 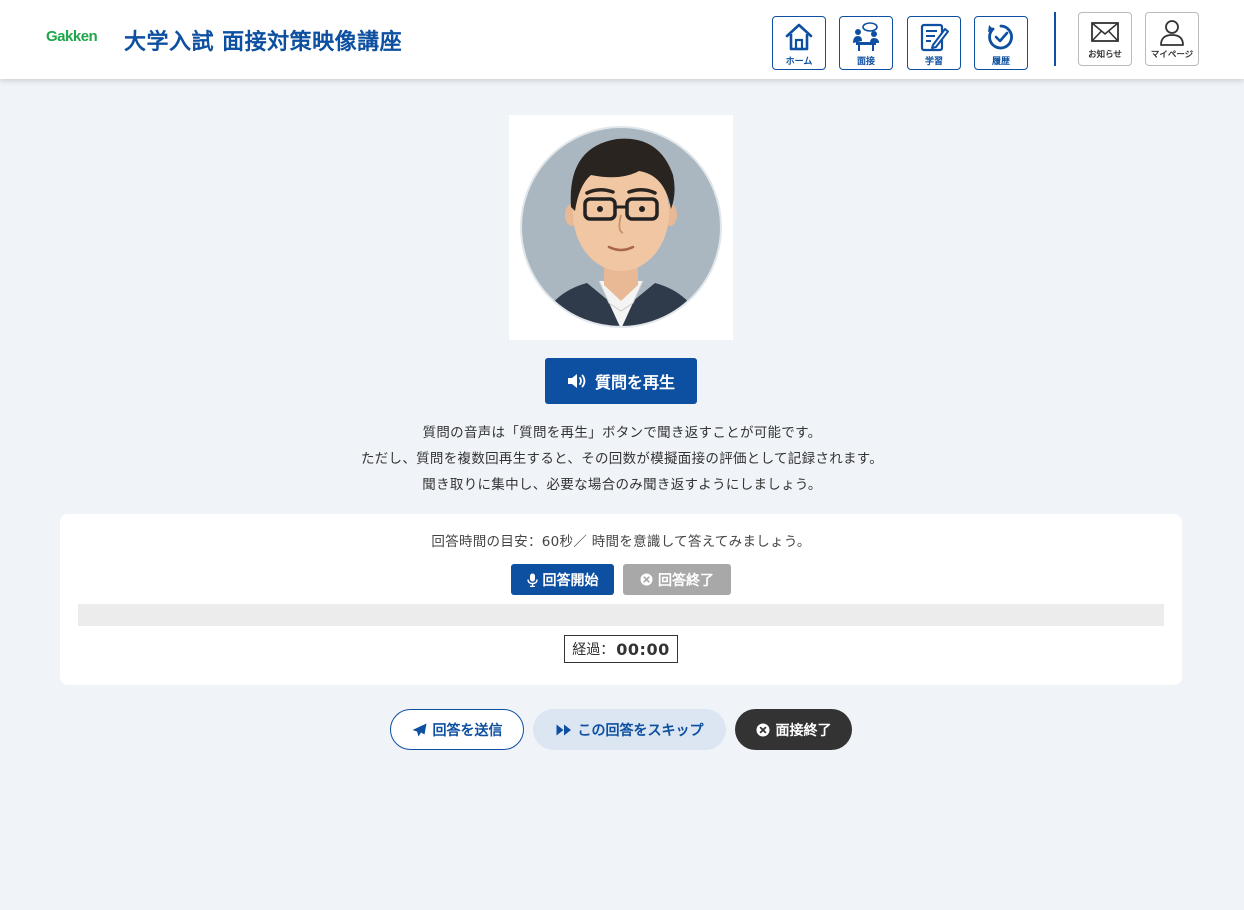 I want to click on nav-study-label: 学習, so click(x=933, y=62).